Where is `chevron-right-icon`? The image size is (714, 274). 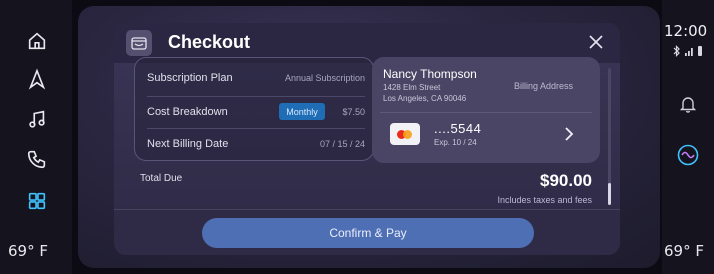
chevron-right-icon is located at coordinates (569, 134).